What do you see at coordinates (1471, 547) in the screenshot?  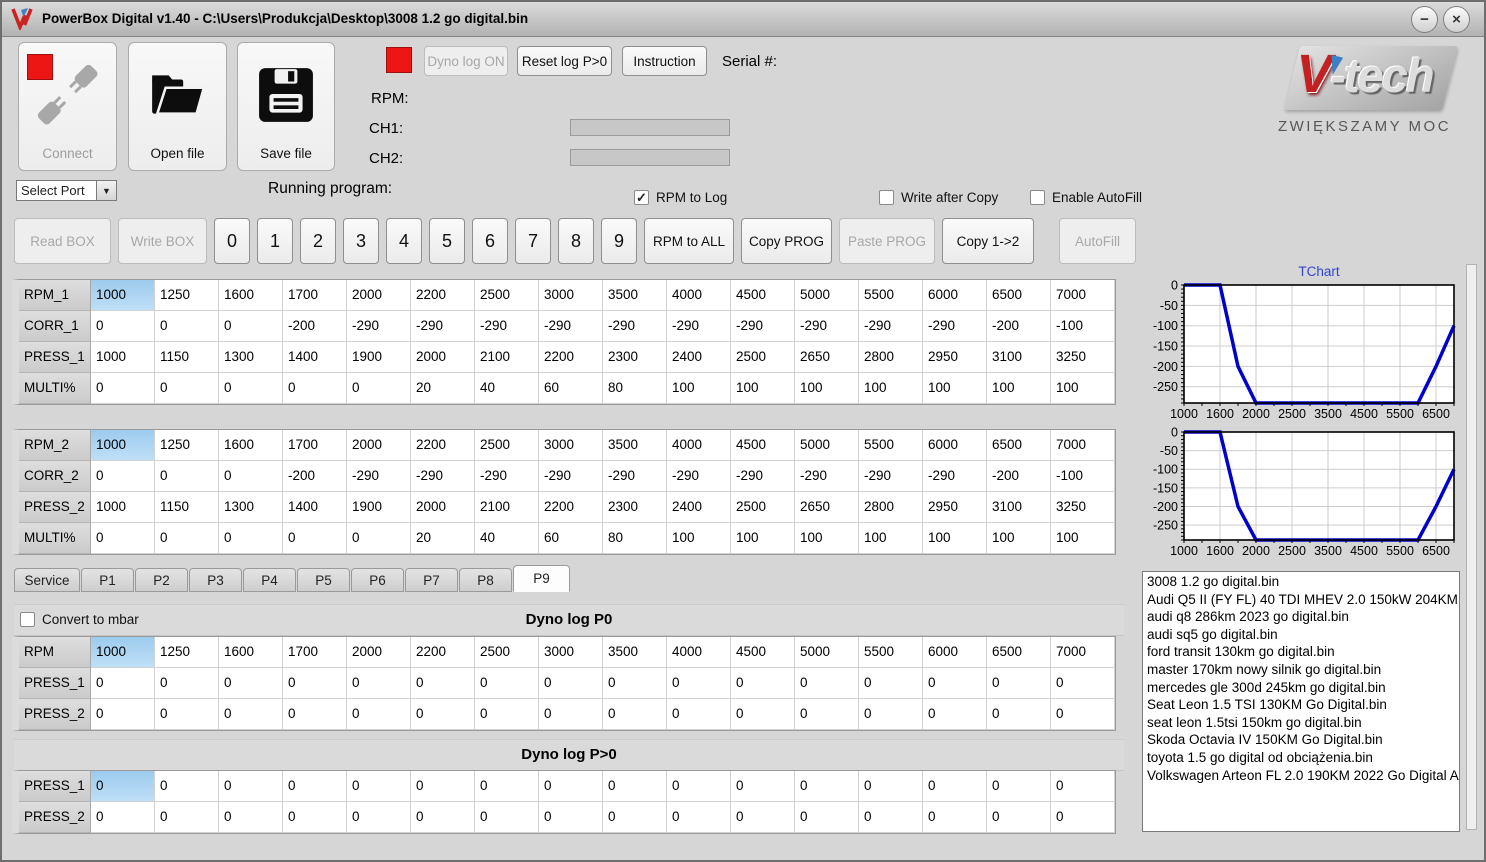 I see `right-panel-scrollbar` at bounding box center [1471, 547].